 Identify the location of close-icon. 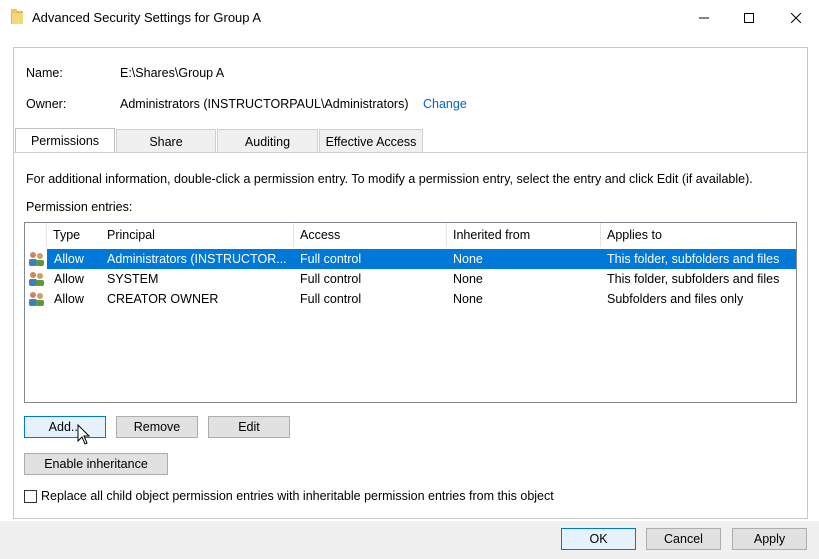
(796, 18).